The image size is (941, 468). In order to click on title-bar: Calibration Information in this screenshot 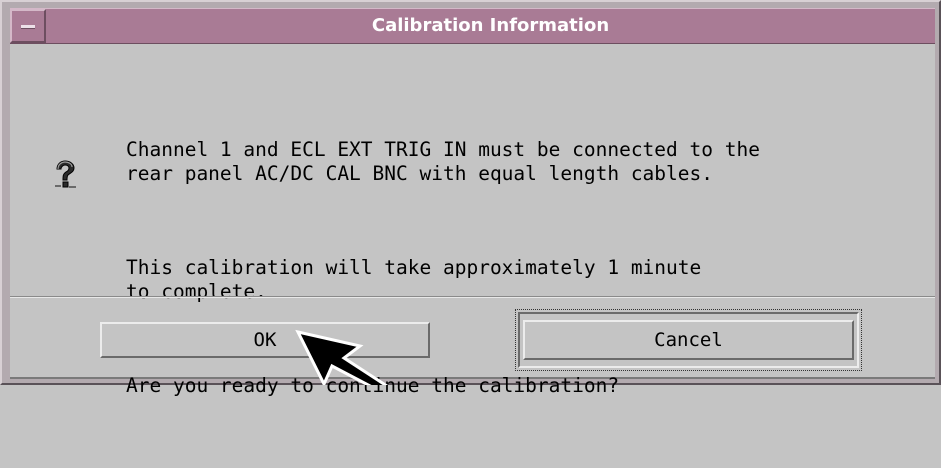, I will do `click(472, 26)`.